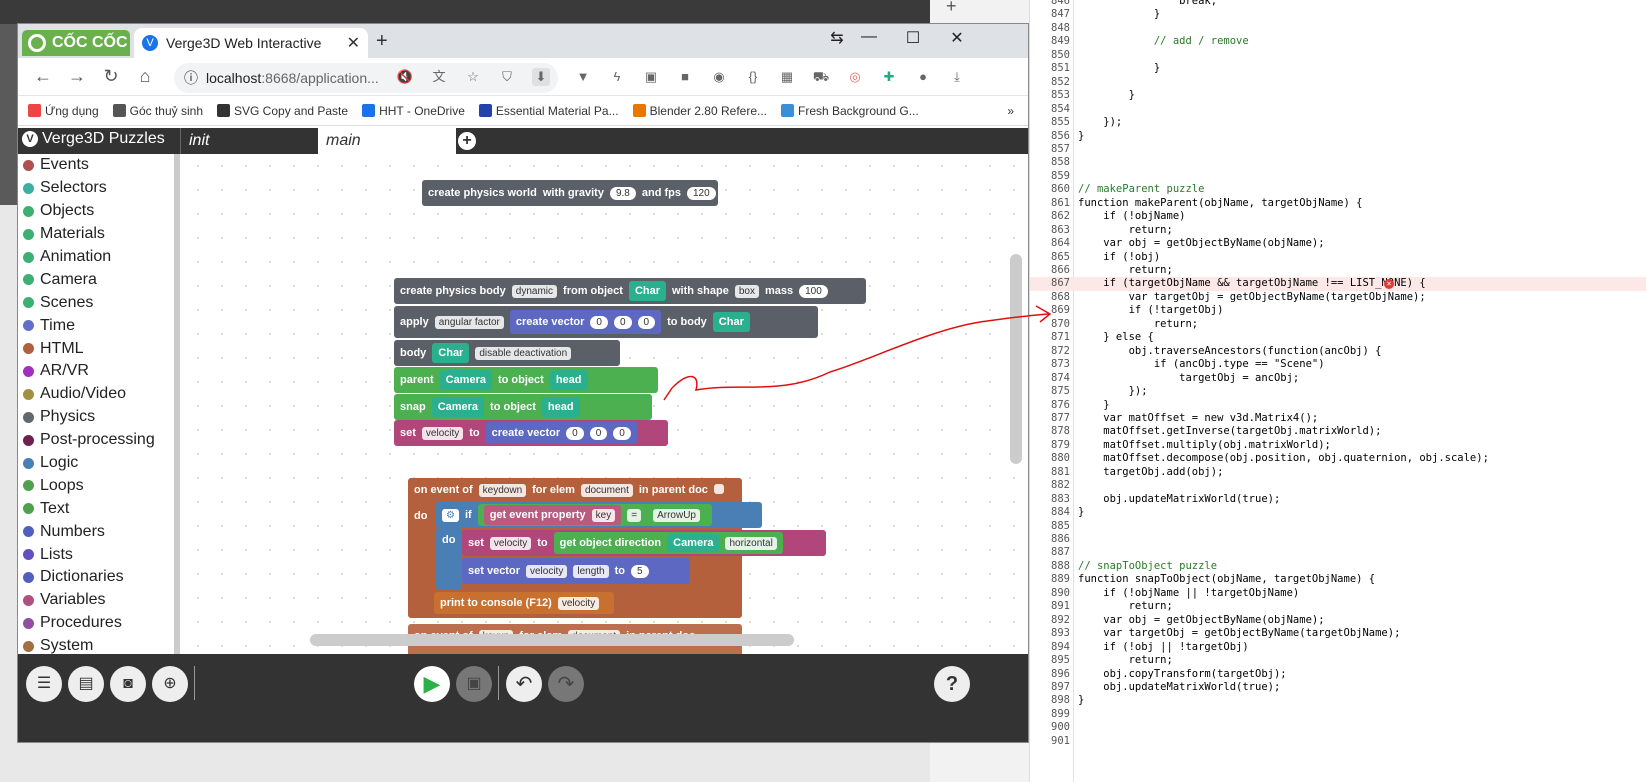 Image resolution: width=1646 pixels, height=782 pixels. What do you see at coordinates (170, 684) in the screenshot?
I see `target-icon: ⊕` at bounding box center [170, 684].